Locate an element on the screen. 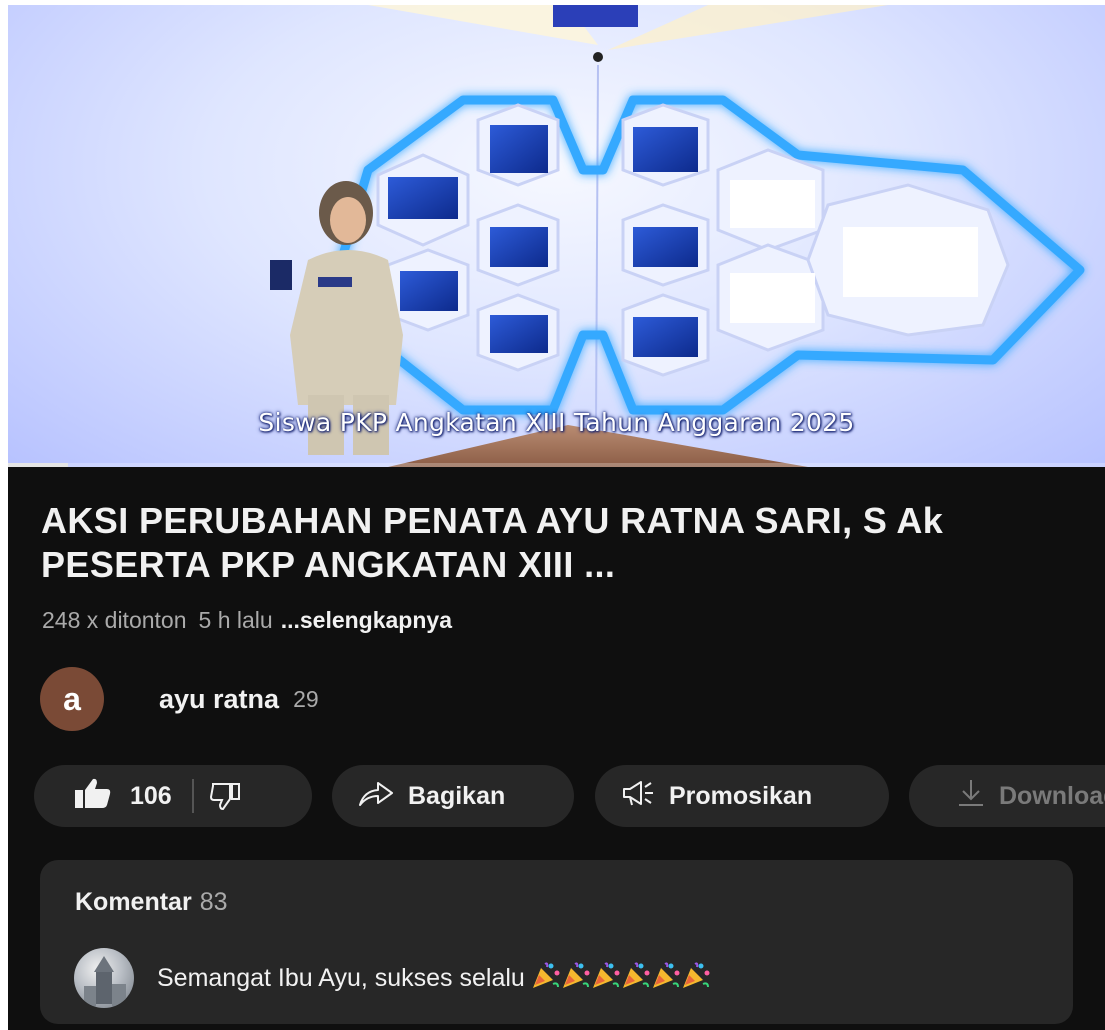  video-meta: 248 x ditonton 5 h lalu ...selengkapnya is located at coordinates (247, 620).